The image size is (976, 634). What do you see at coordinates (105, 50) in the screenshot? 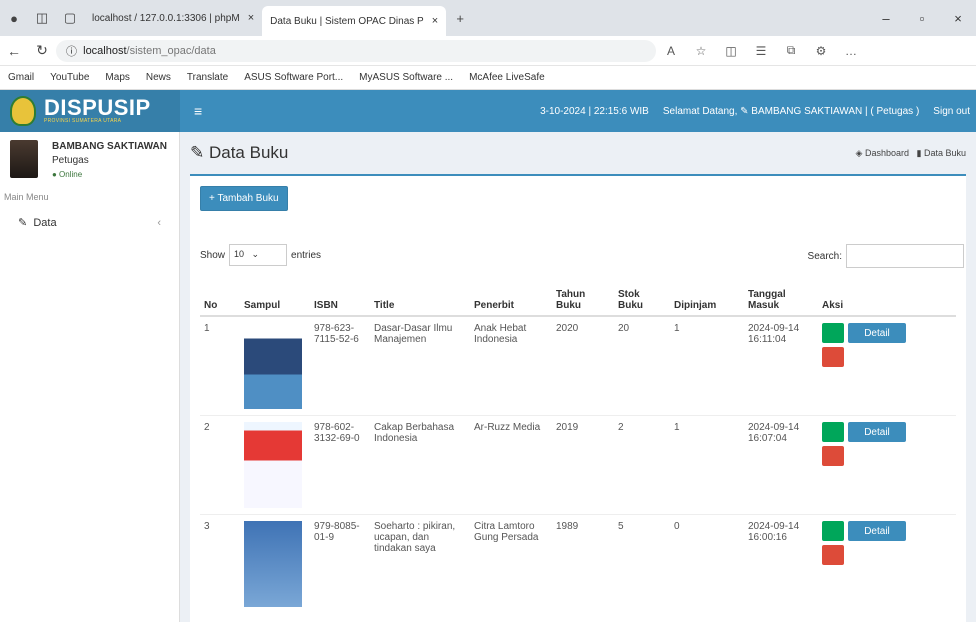
I see `url-host: localhost` at bounding box center [105, 50].